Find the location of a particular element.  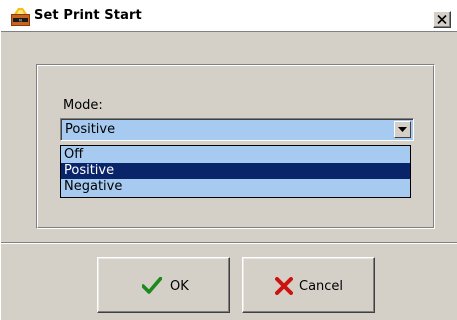

app-logo-icon: N is located at coordinates (20, 17).